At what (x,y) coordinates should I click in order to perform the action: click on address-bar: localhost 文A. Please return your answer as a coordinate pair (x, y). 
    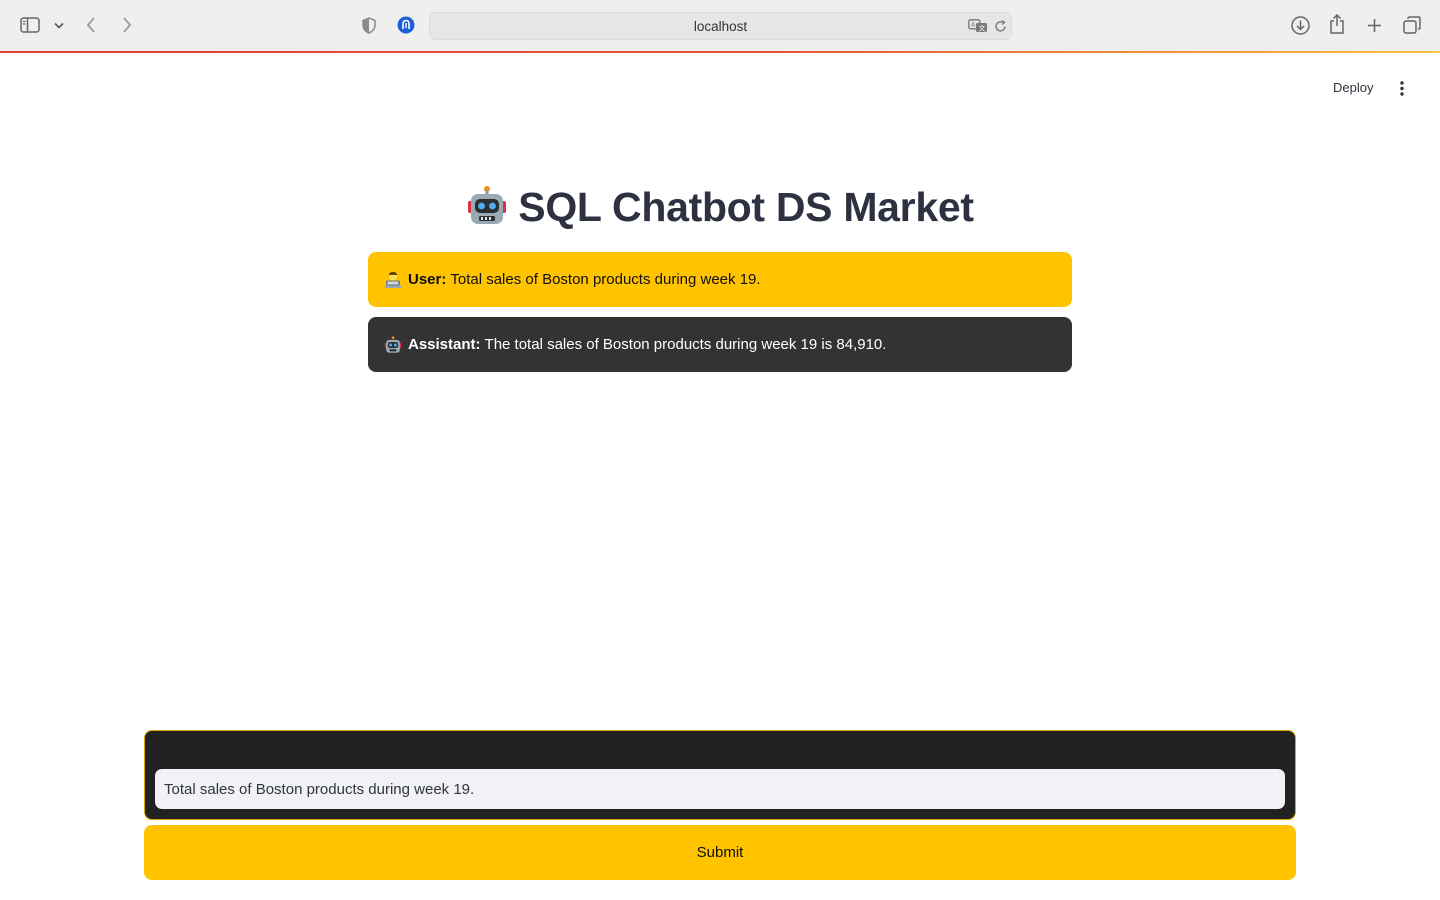
    Looking at the image, I should click on (720, 26).